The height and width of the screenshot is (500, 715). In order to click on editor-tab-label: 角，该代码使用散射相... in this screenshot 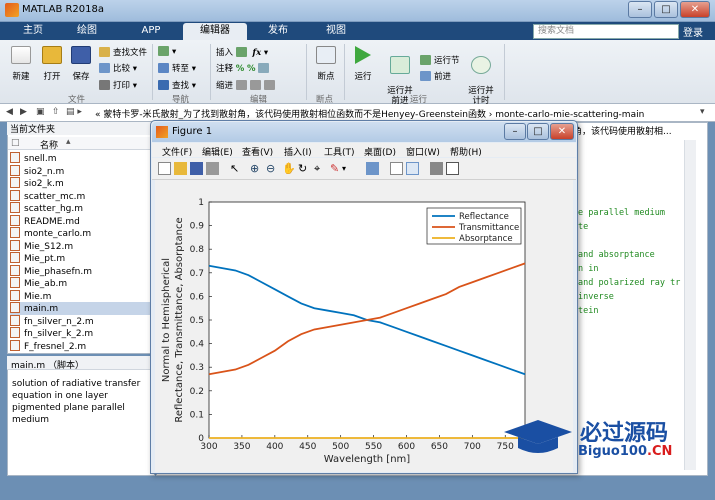, I will do `click(622, 130)`.